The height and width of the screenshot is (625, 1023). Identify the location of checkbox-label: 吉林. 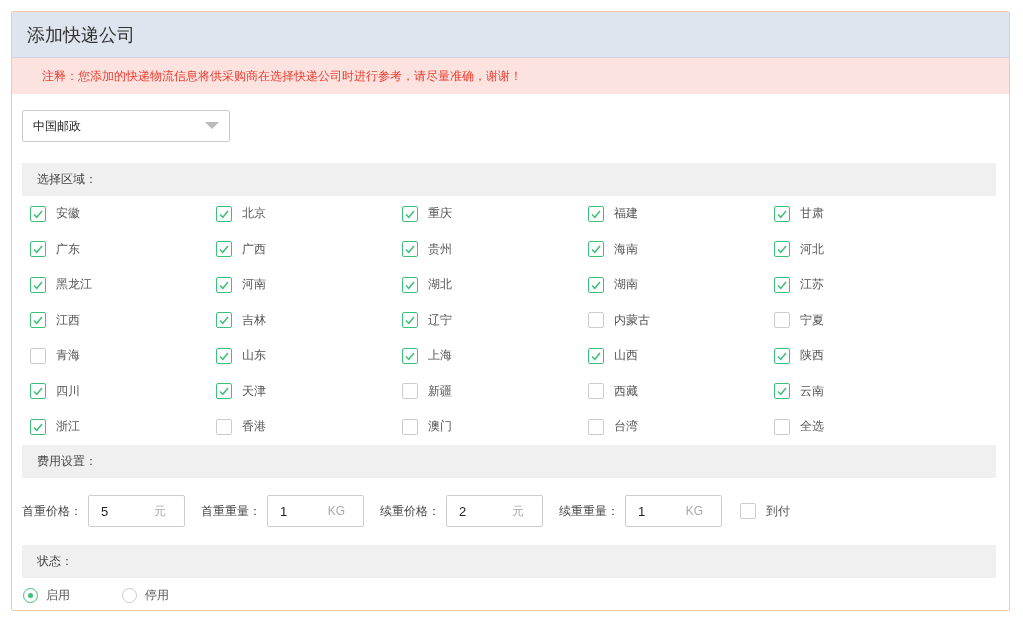
(254, 320).